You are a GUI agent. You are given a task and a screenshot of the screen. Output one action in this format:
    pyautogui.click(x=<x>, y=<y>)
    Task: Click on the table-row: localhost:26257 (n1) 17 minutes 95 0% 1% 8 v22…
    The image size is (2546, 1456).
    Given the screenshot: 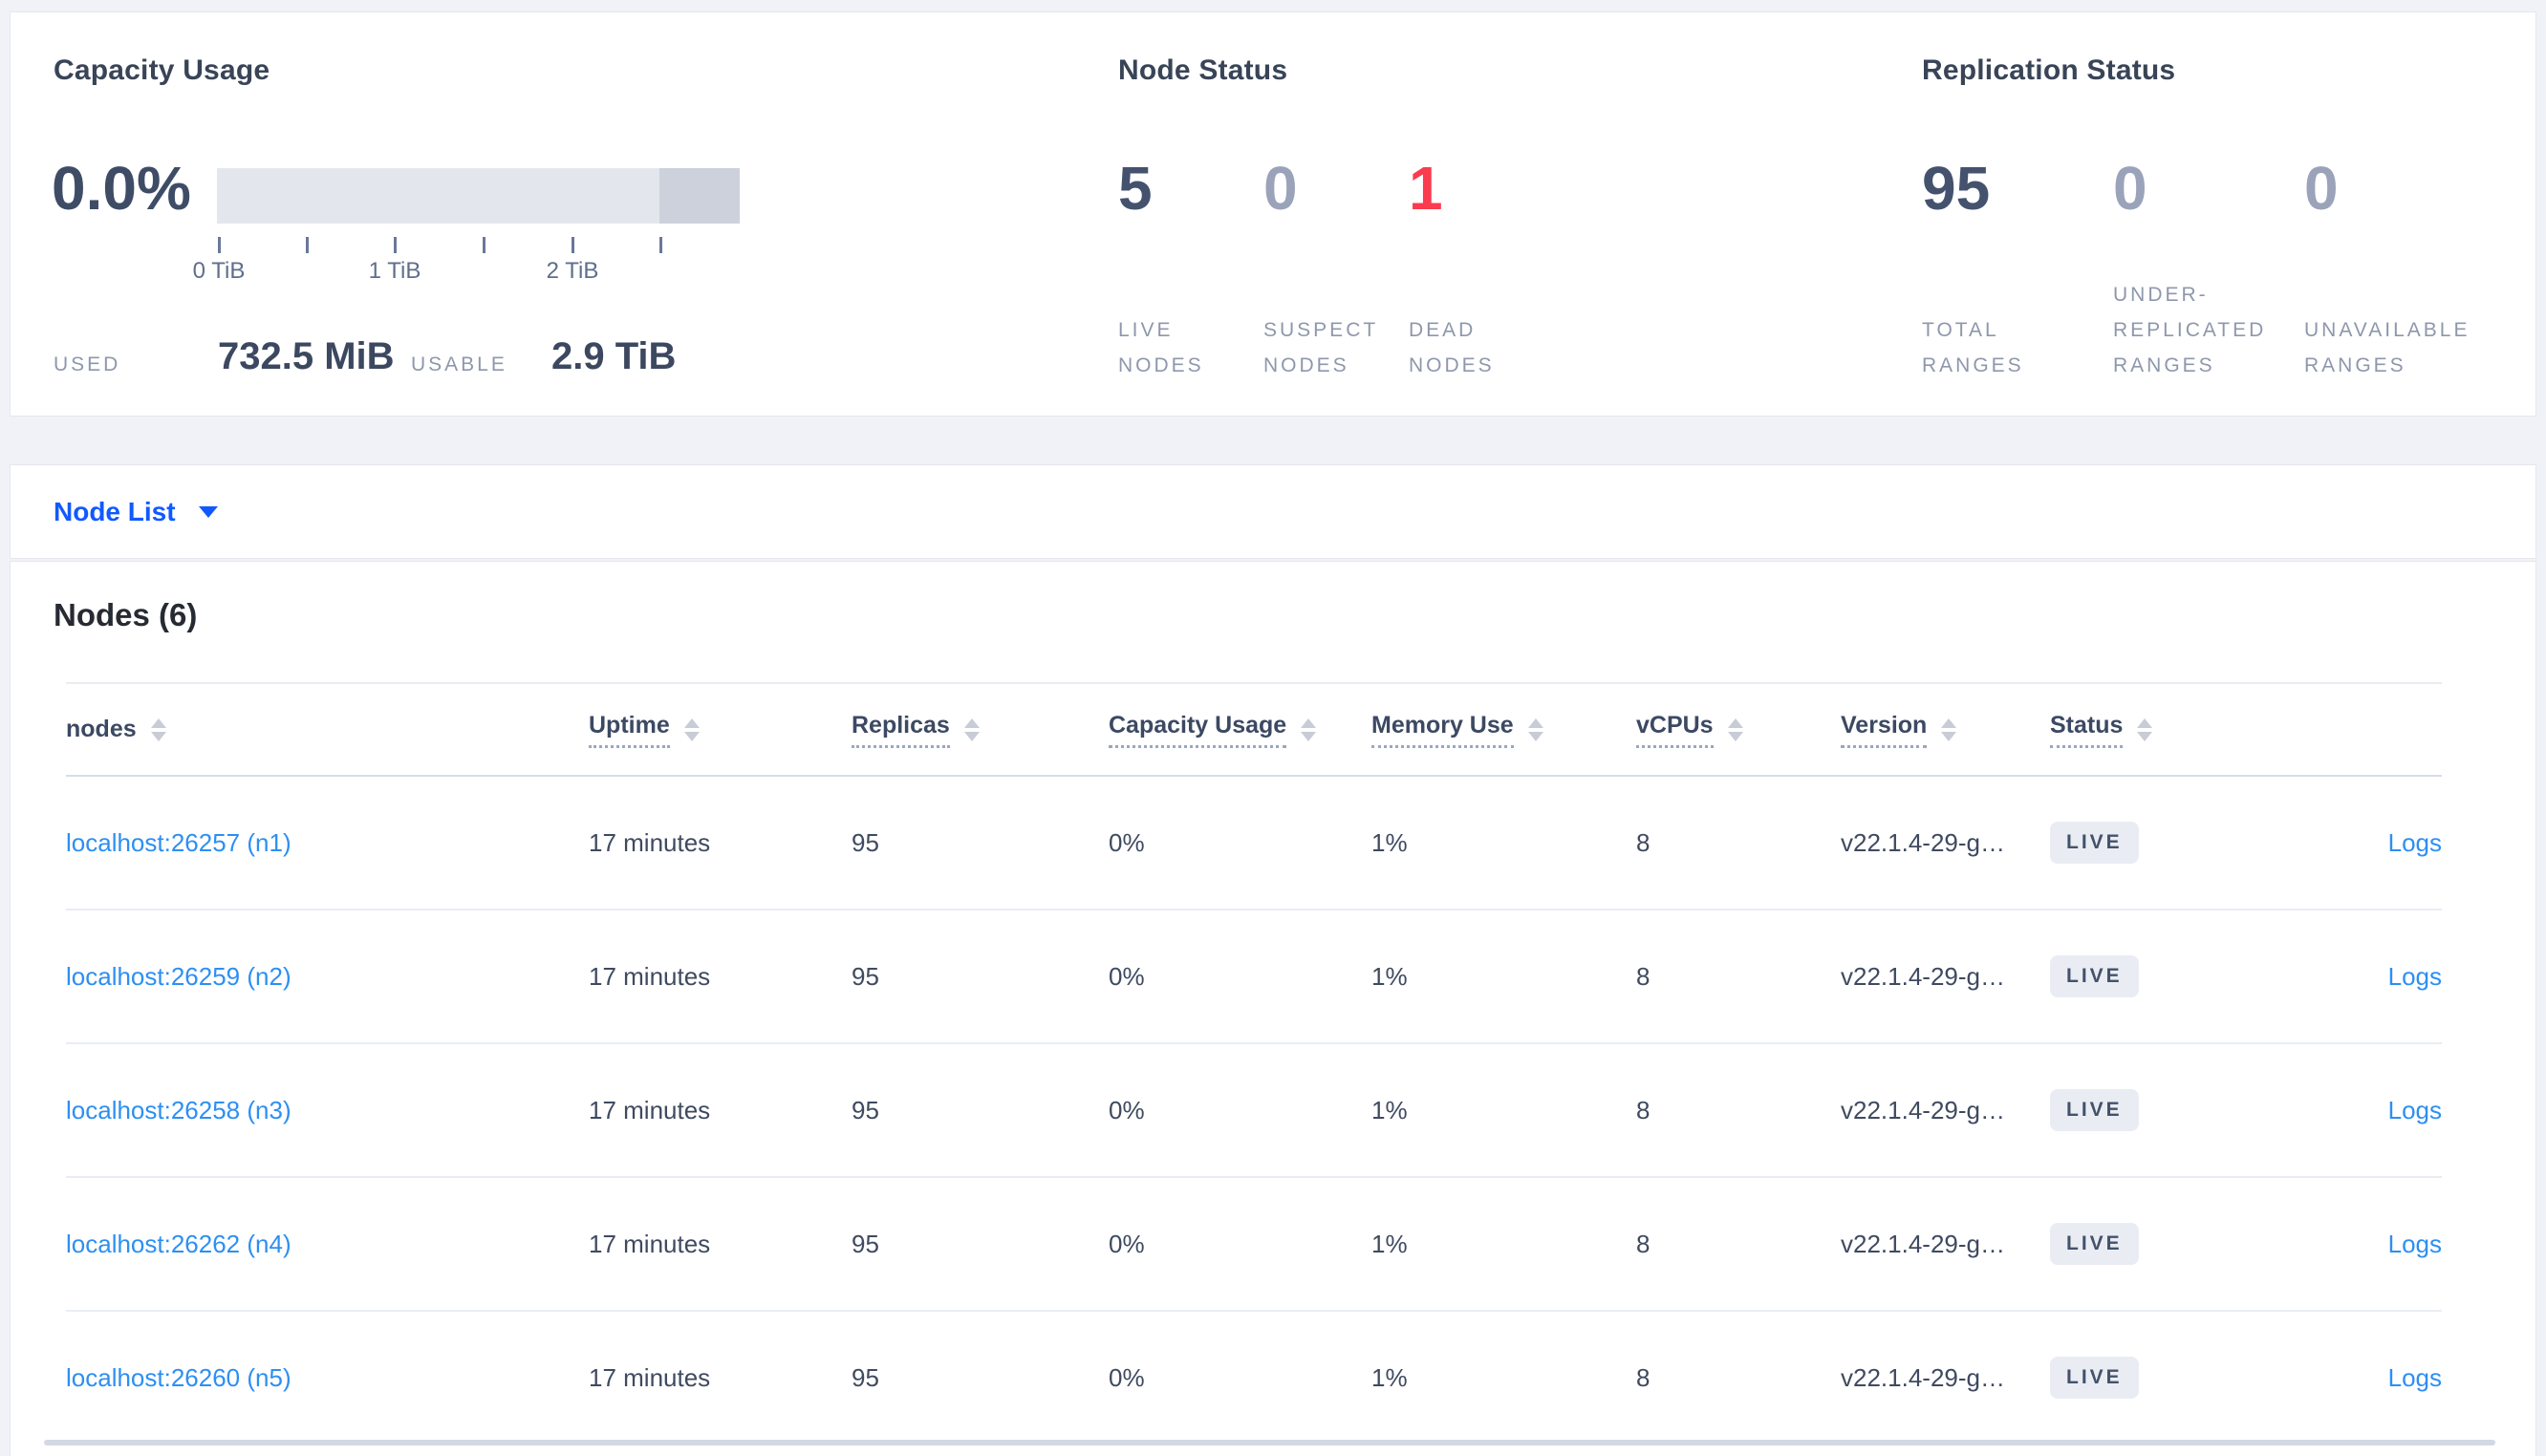 What is the action you would take?
    pyautogui.click(x=1254, y=844)
    